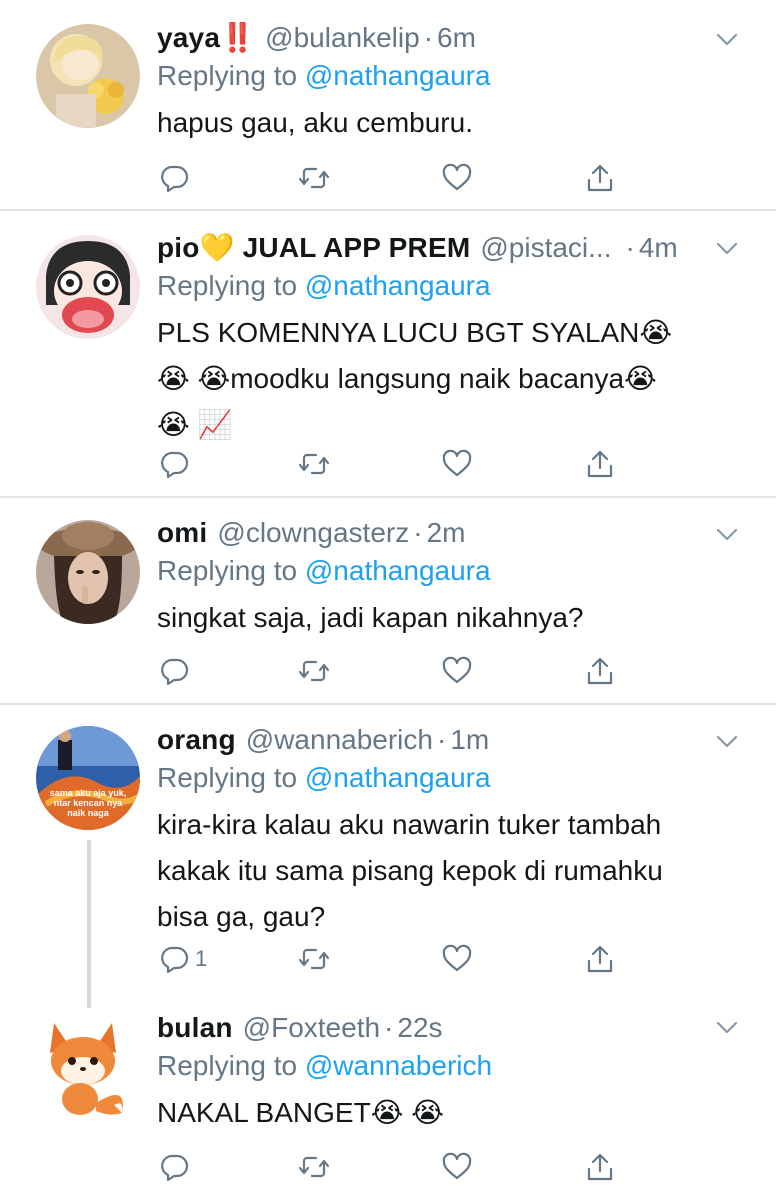 Image resolution: width=776 pixels, height=1200 pixels. What do you see at coordinates (89, 803) in the screenshot?
I see `avatar-caption: ntar kencan nya` at bounding box center [89, 803].